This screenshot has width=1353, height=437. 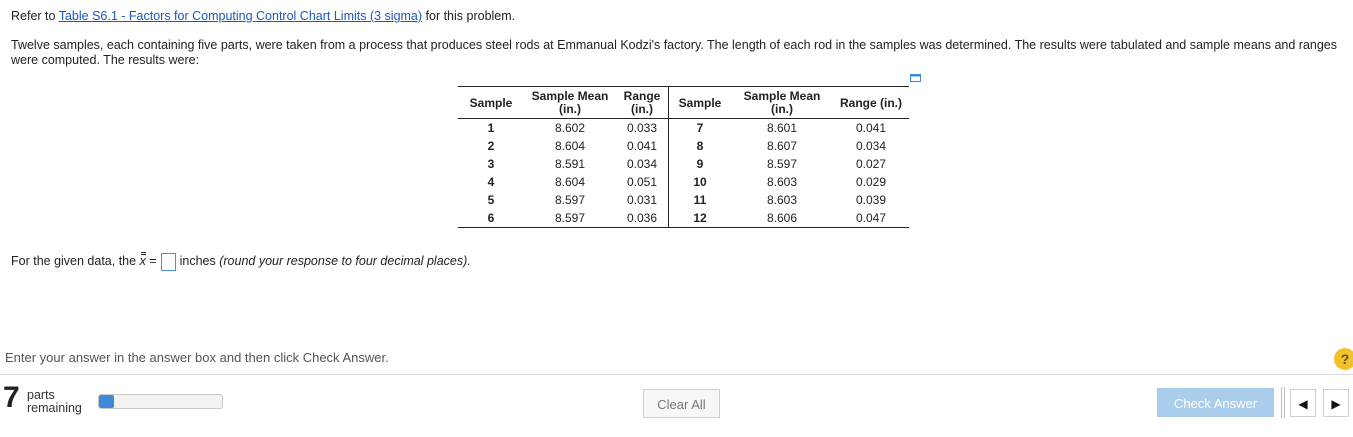 I want to click on next-button: ▶, so click(x=1336, y=403).